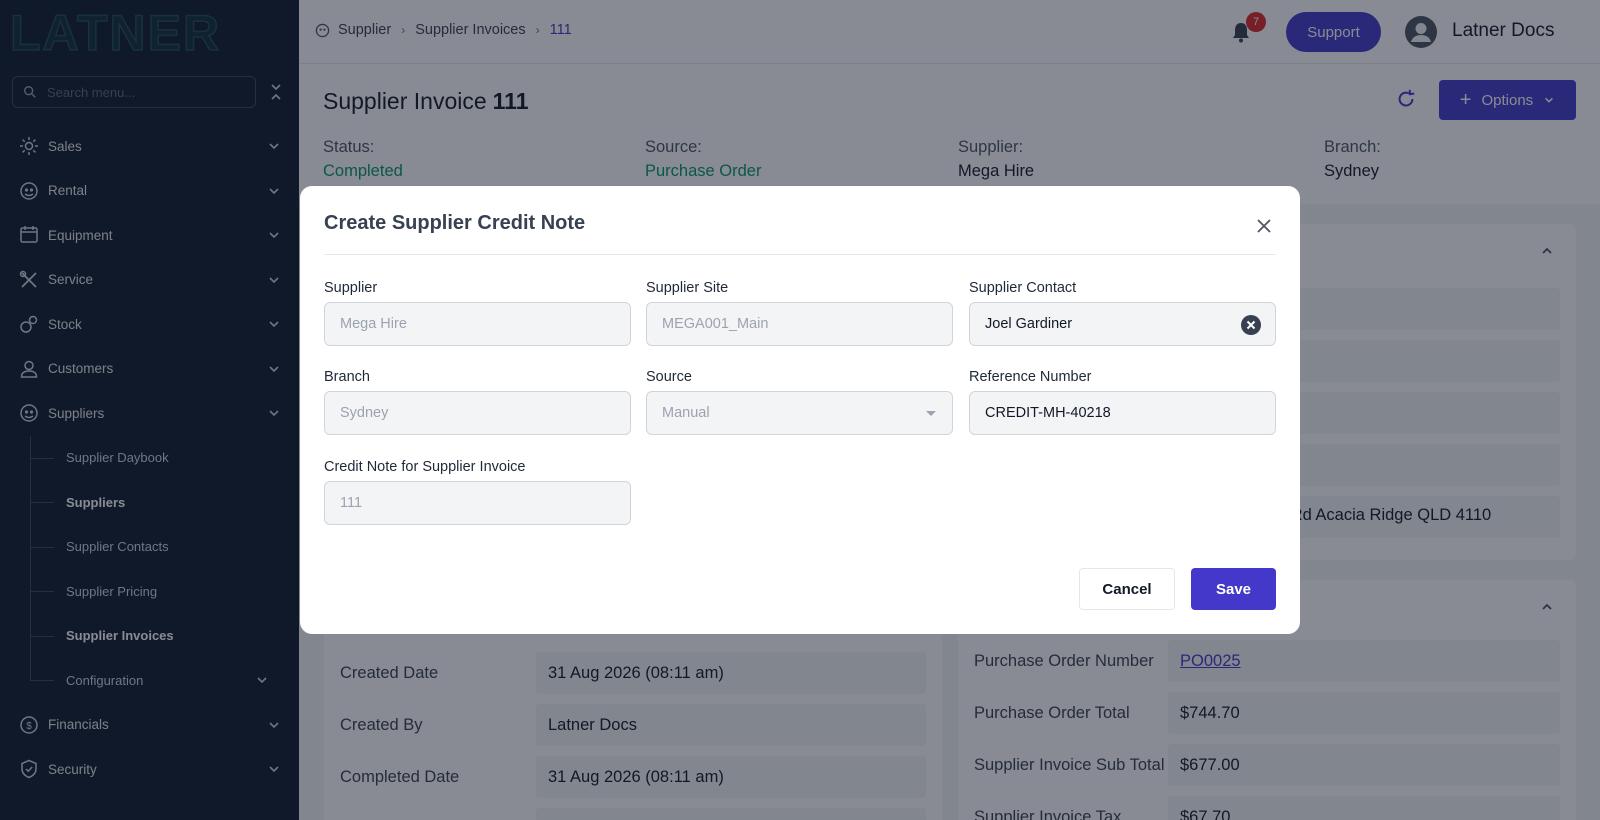  I want to click on supplier-field: Mega Hire, so click(477, 324).